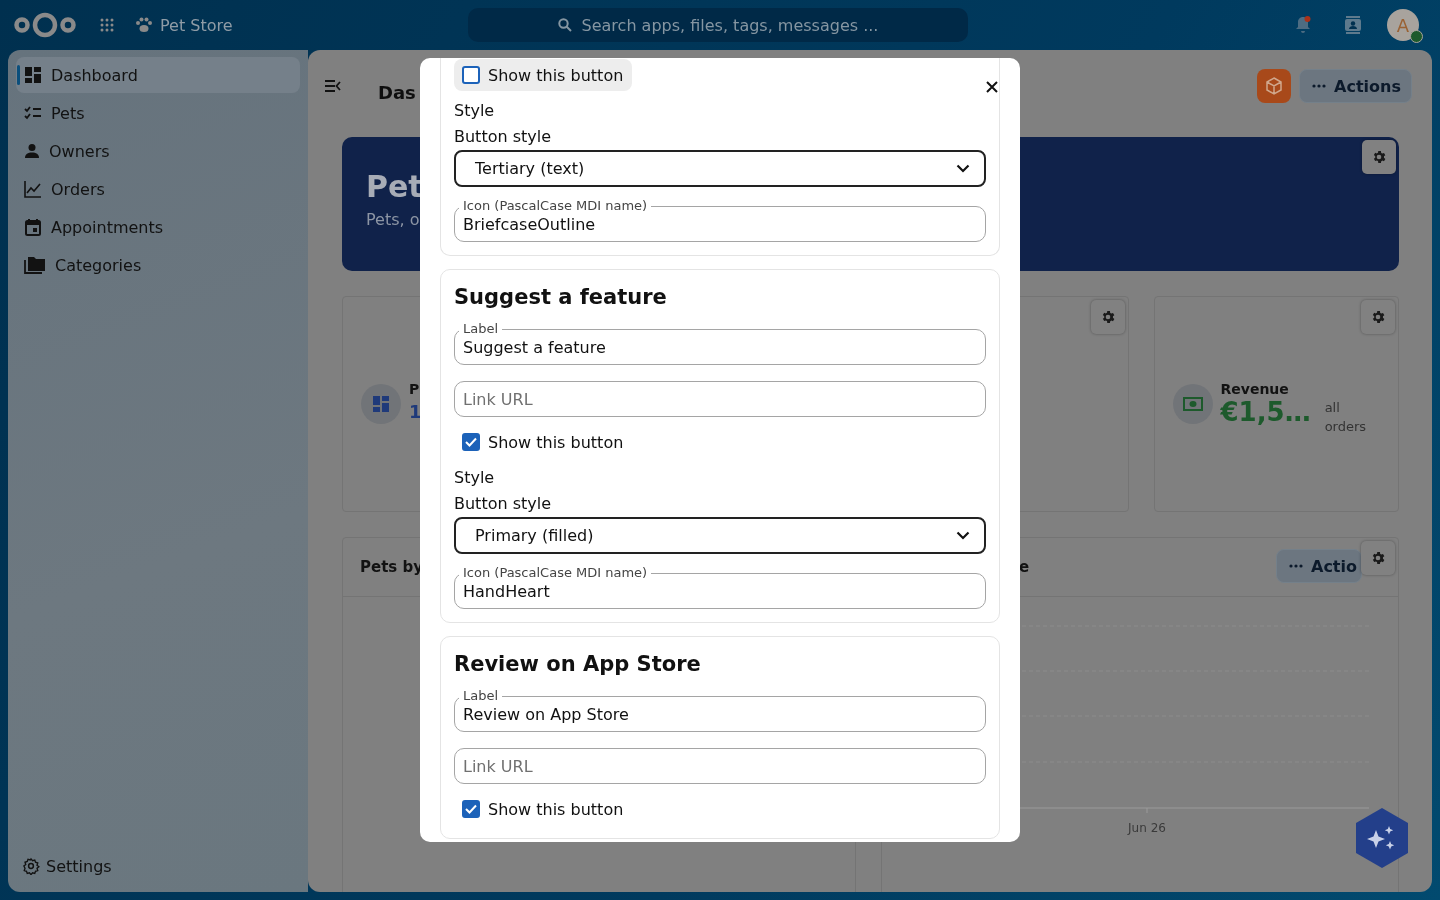  I want to click on hero-subtitle: Pets, o, so click(393, 219).